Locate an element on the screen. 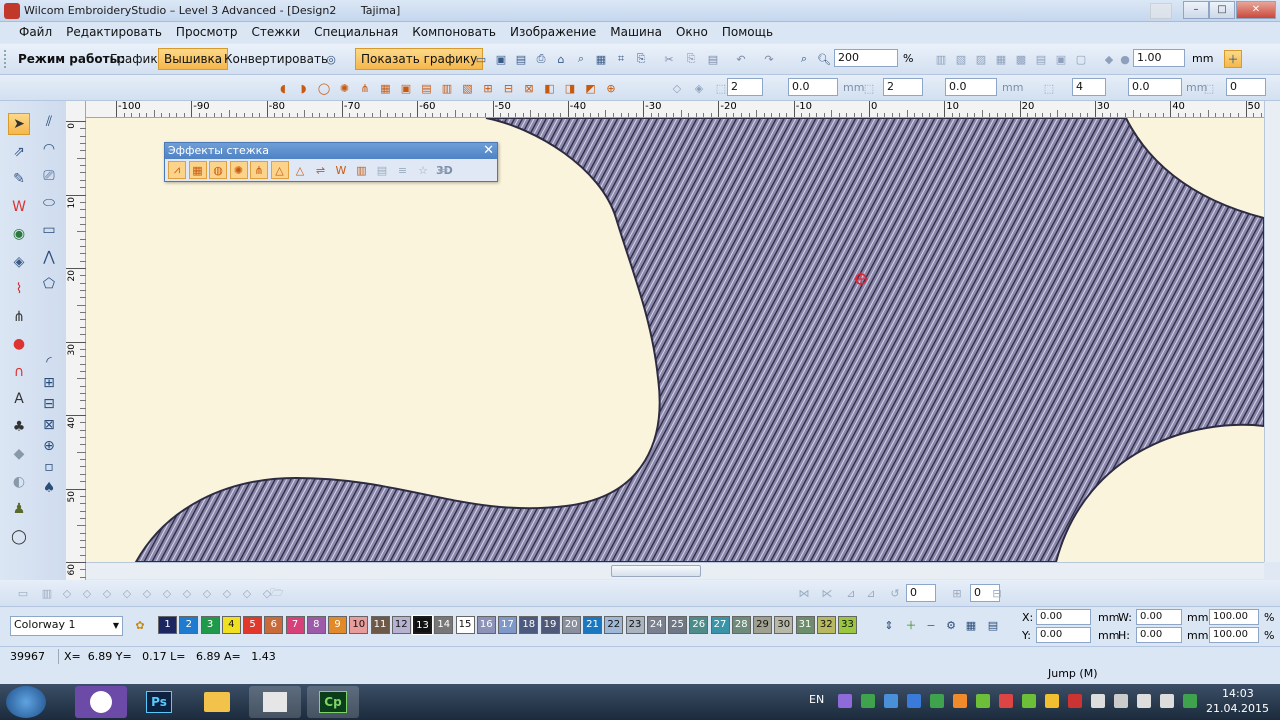 The image size is (1280, 720). minimize-button: – is located at coordinates (1196, 10).